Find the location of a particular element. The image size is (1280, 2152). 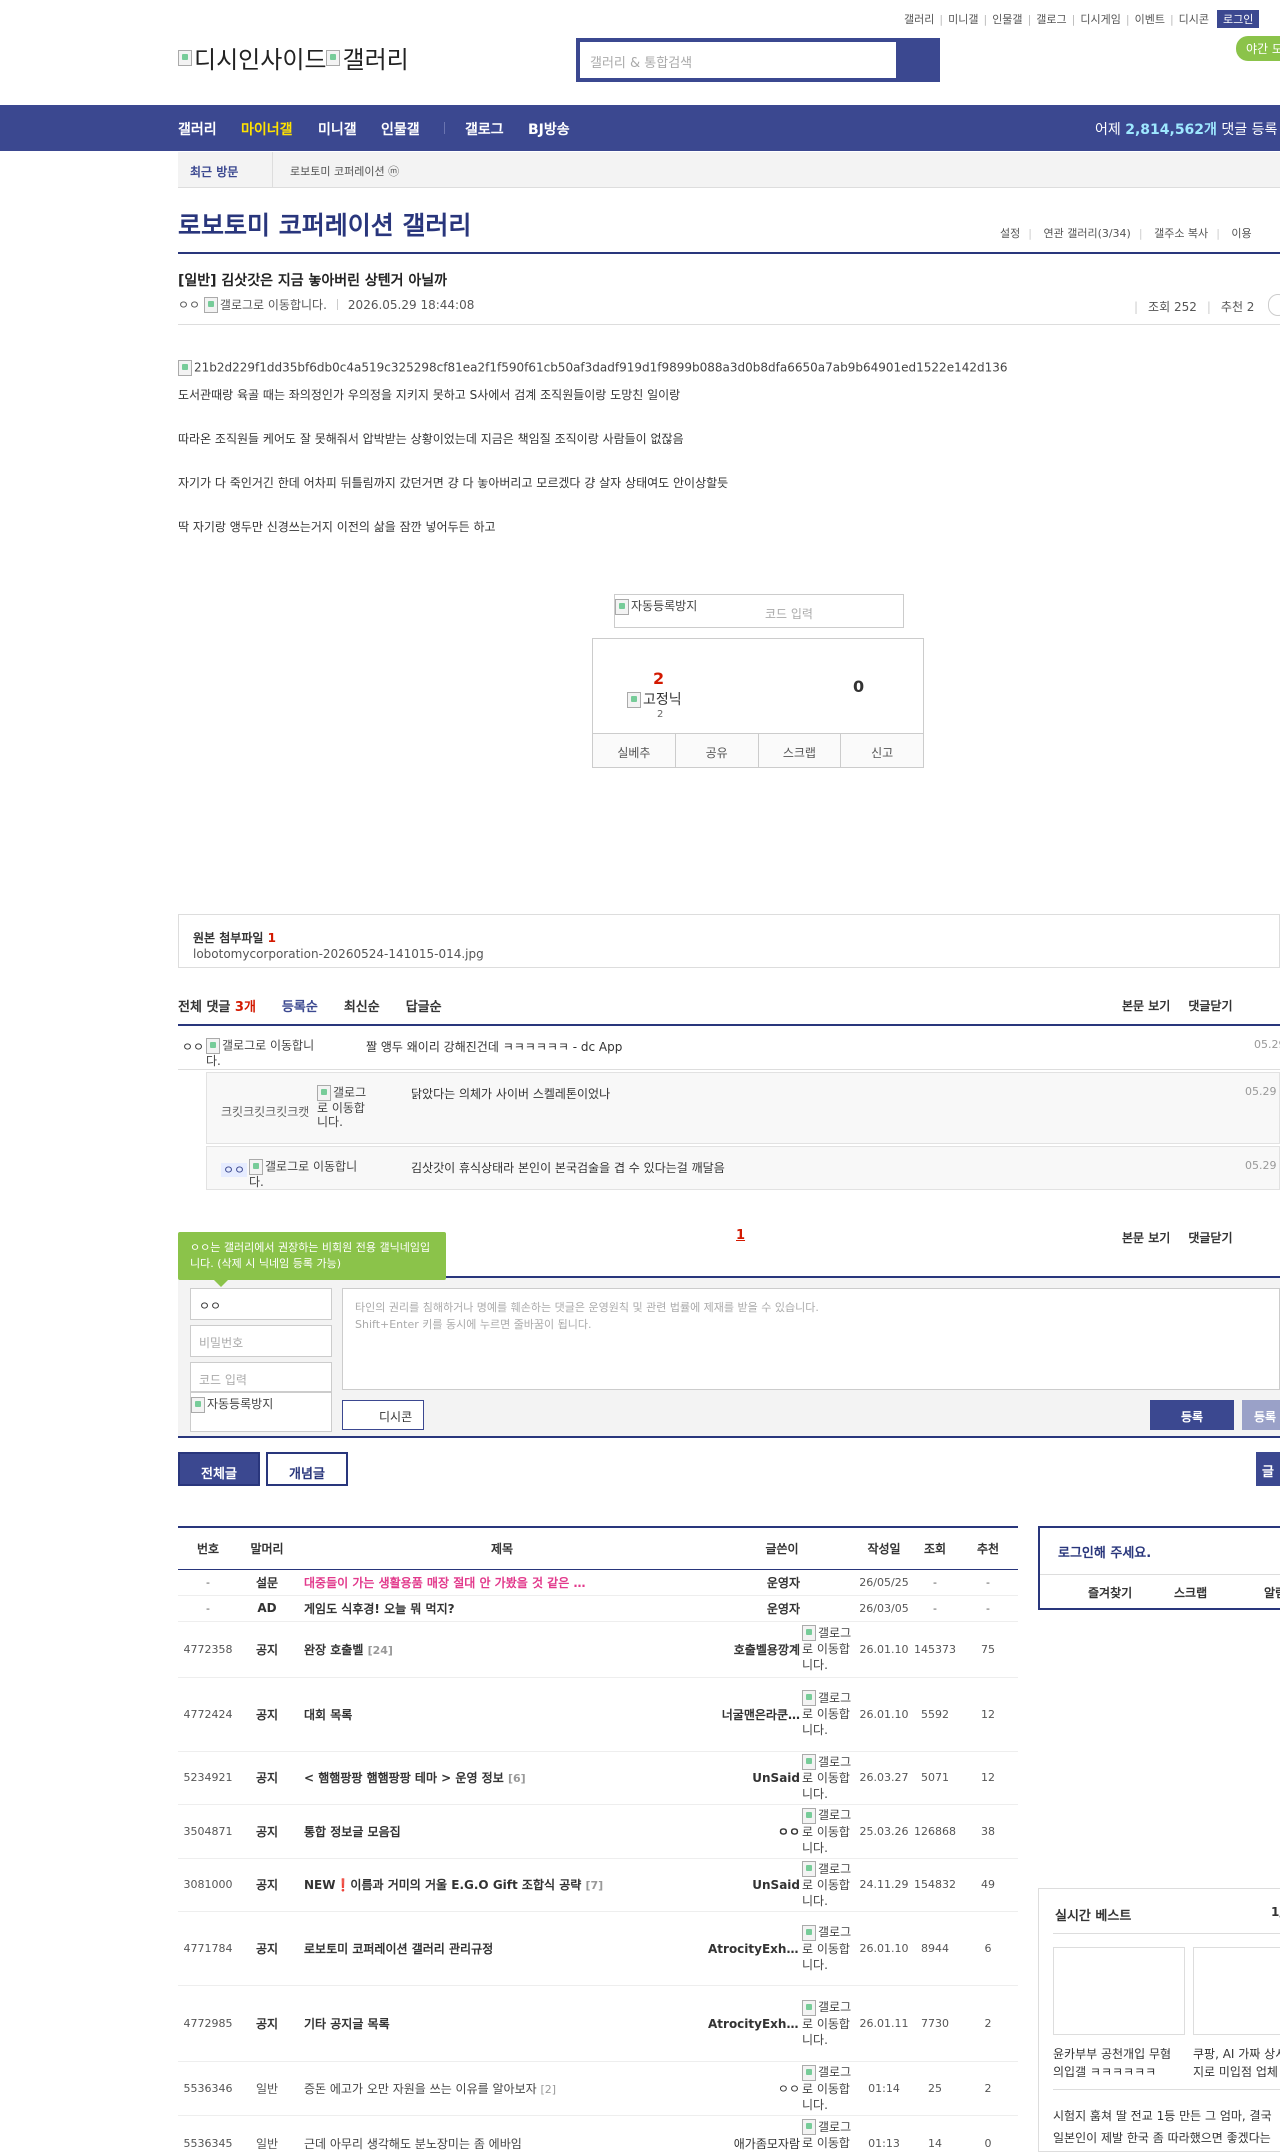

reply-count: [7] is located at coordinates (594, 1885).